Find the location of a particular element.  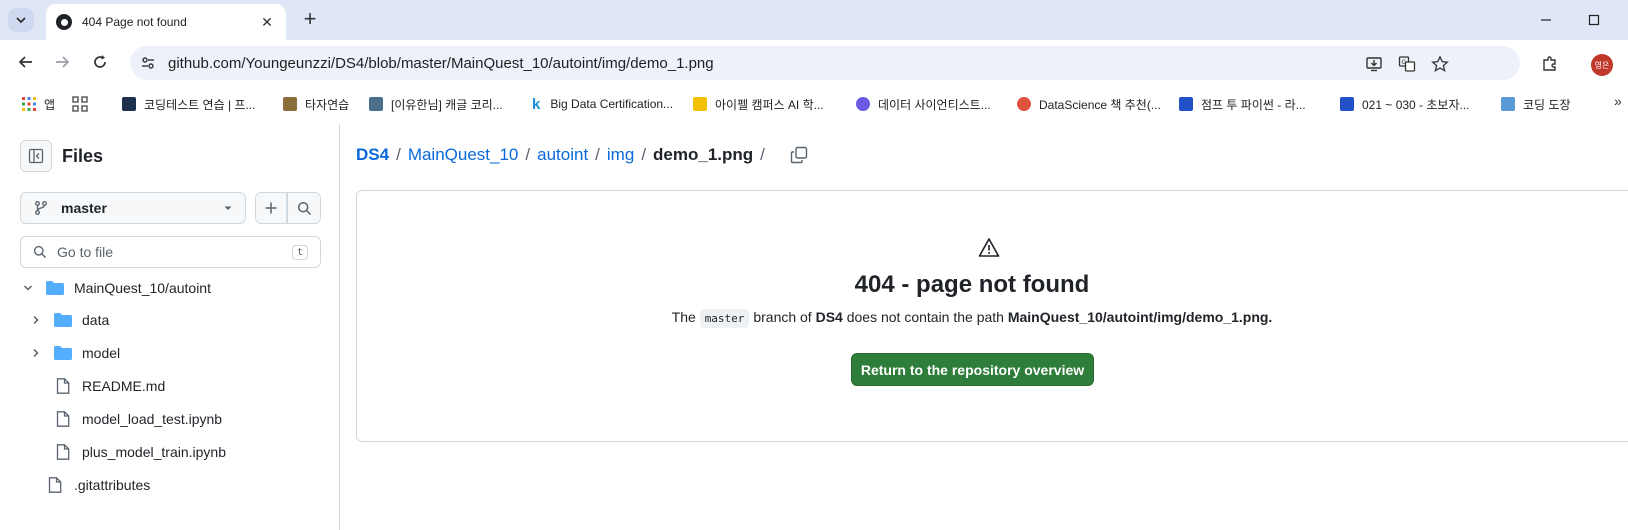

breadcrumb-repo-link: DS4 is located at coordinates (372, 155).